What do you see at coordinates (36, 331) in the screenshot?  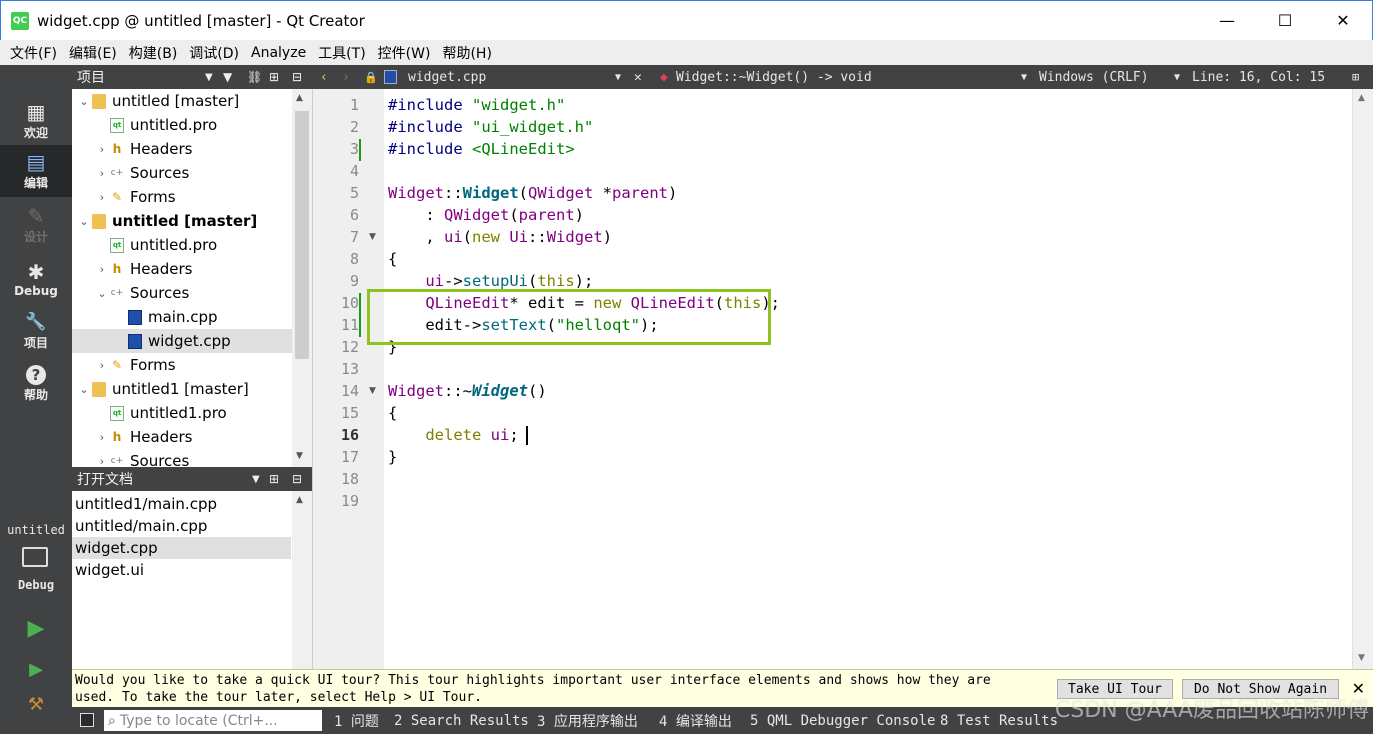 I see `mode-projects: 🔧 项目` at bounding box center [36, 331].